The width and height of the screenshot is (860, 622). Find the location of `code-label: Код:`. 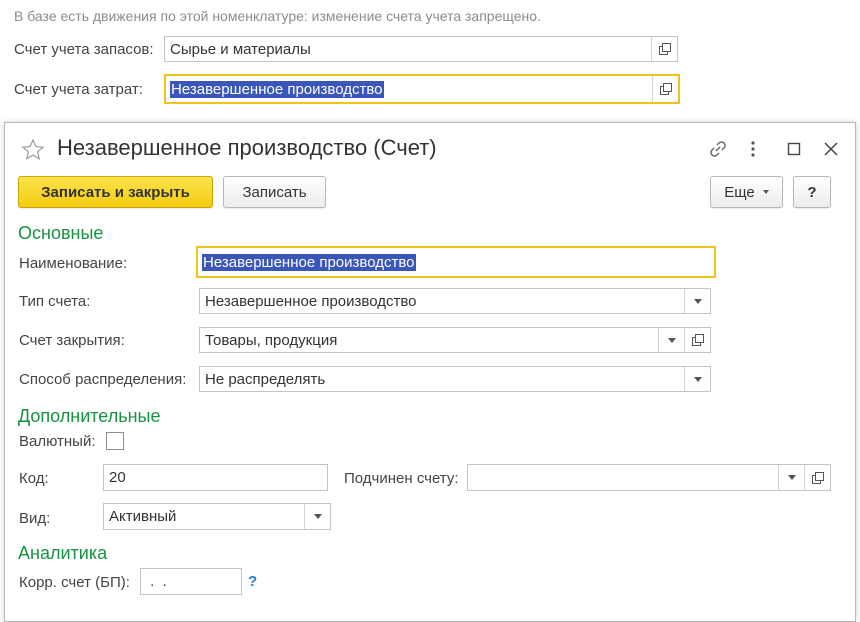

code-label: Код: is located at coordinates (34, 478).